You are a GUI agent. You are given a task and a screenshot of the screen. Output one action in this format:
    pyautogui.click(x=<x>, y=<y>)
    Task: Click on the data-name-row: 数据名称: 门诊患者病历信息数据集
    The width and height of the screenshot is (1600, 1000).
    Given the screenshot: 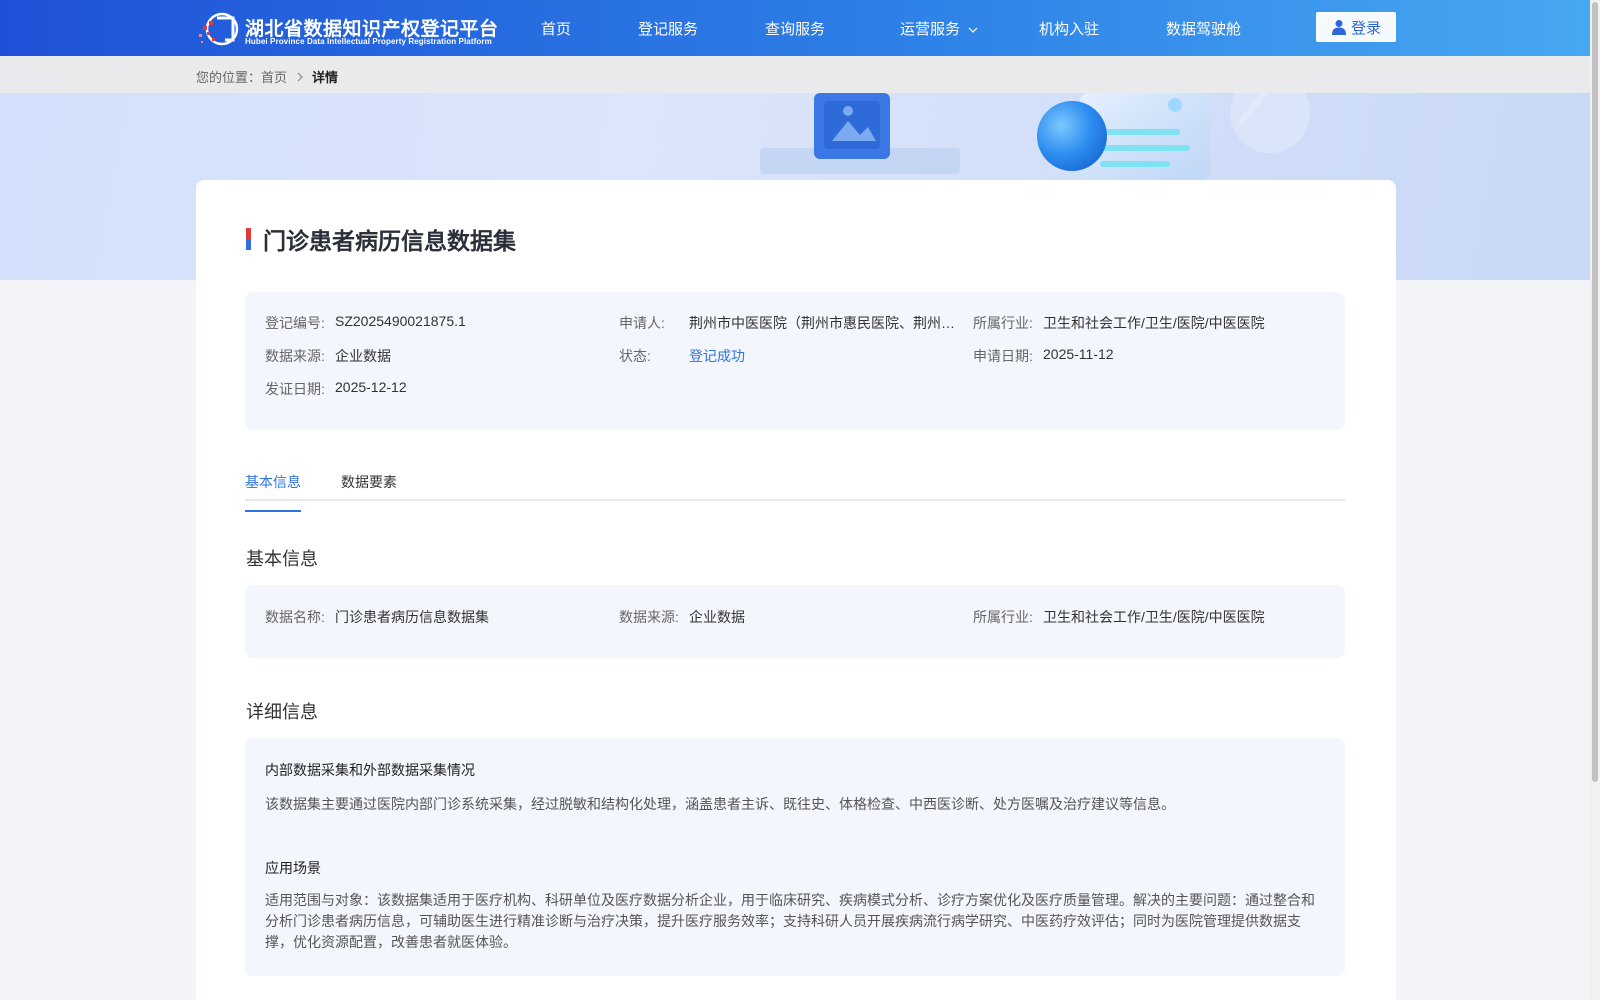 What is the action you would take?
    pyautogui.click(x=377, y=617)
    